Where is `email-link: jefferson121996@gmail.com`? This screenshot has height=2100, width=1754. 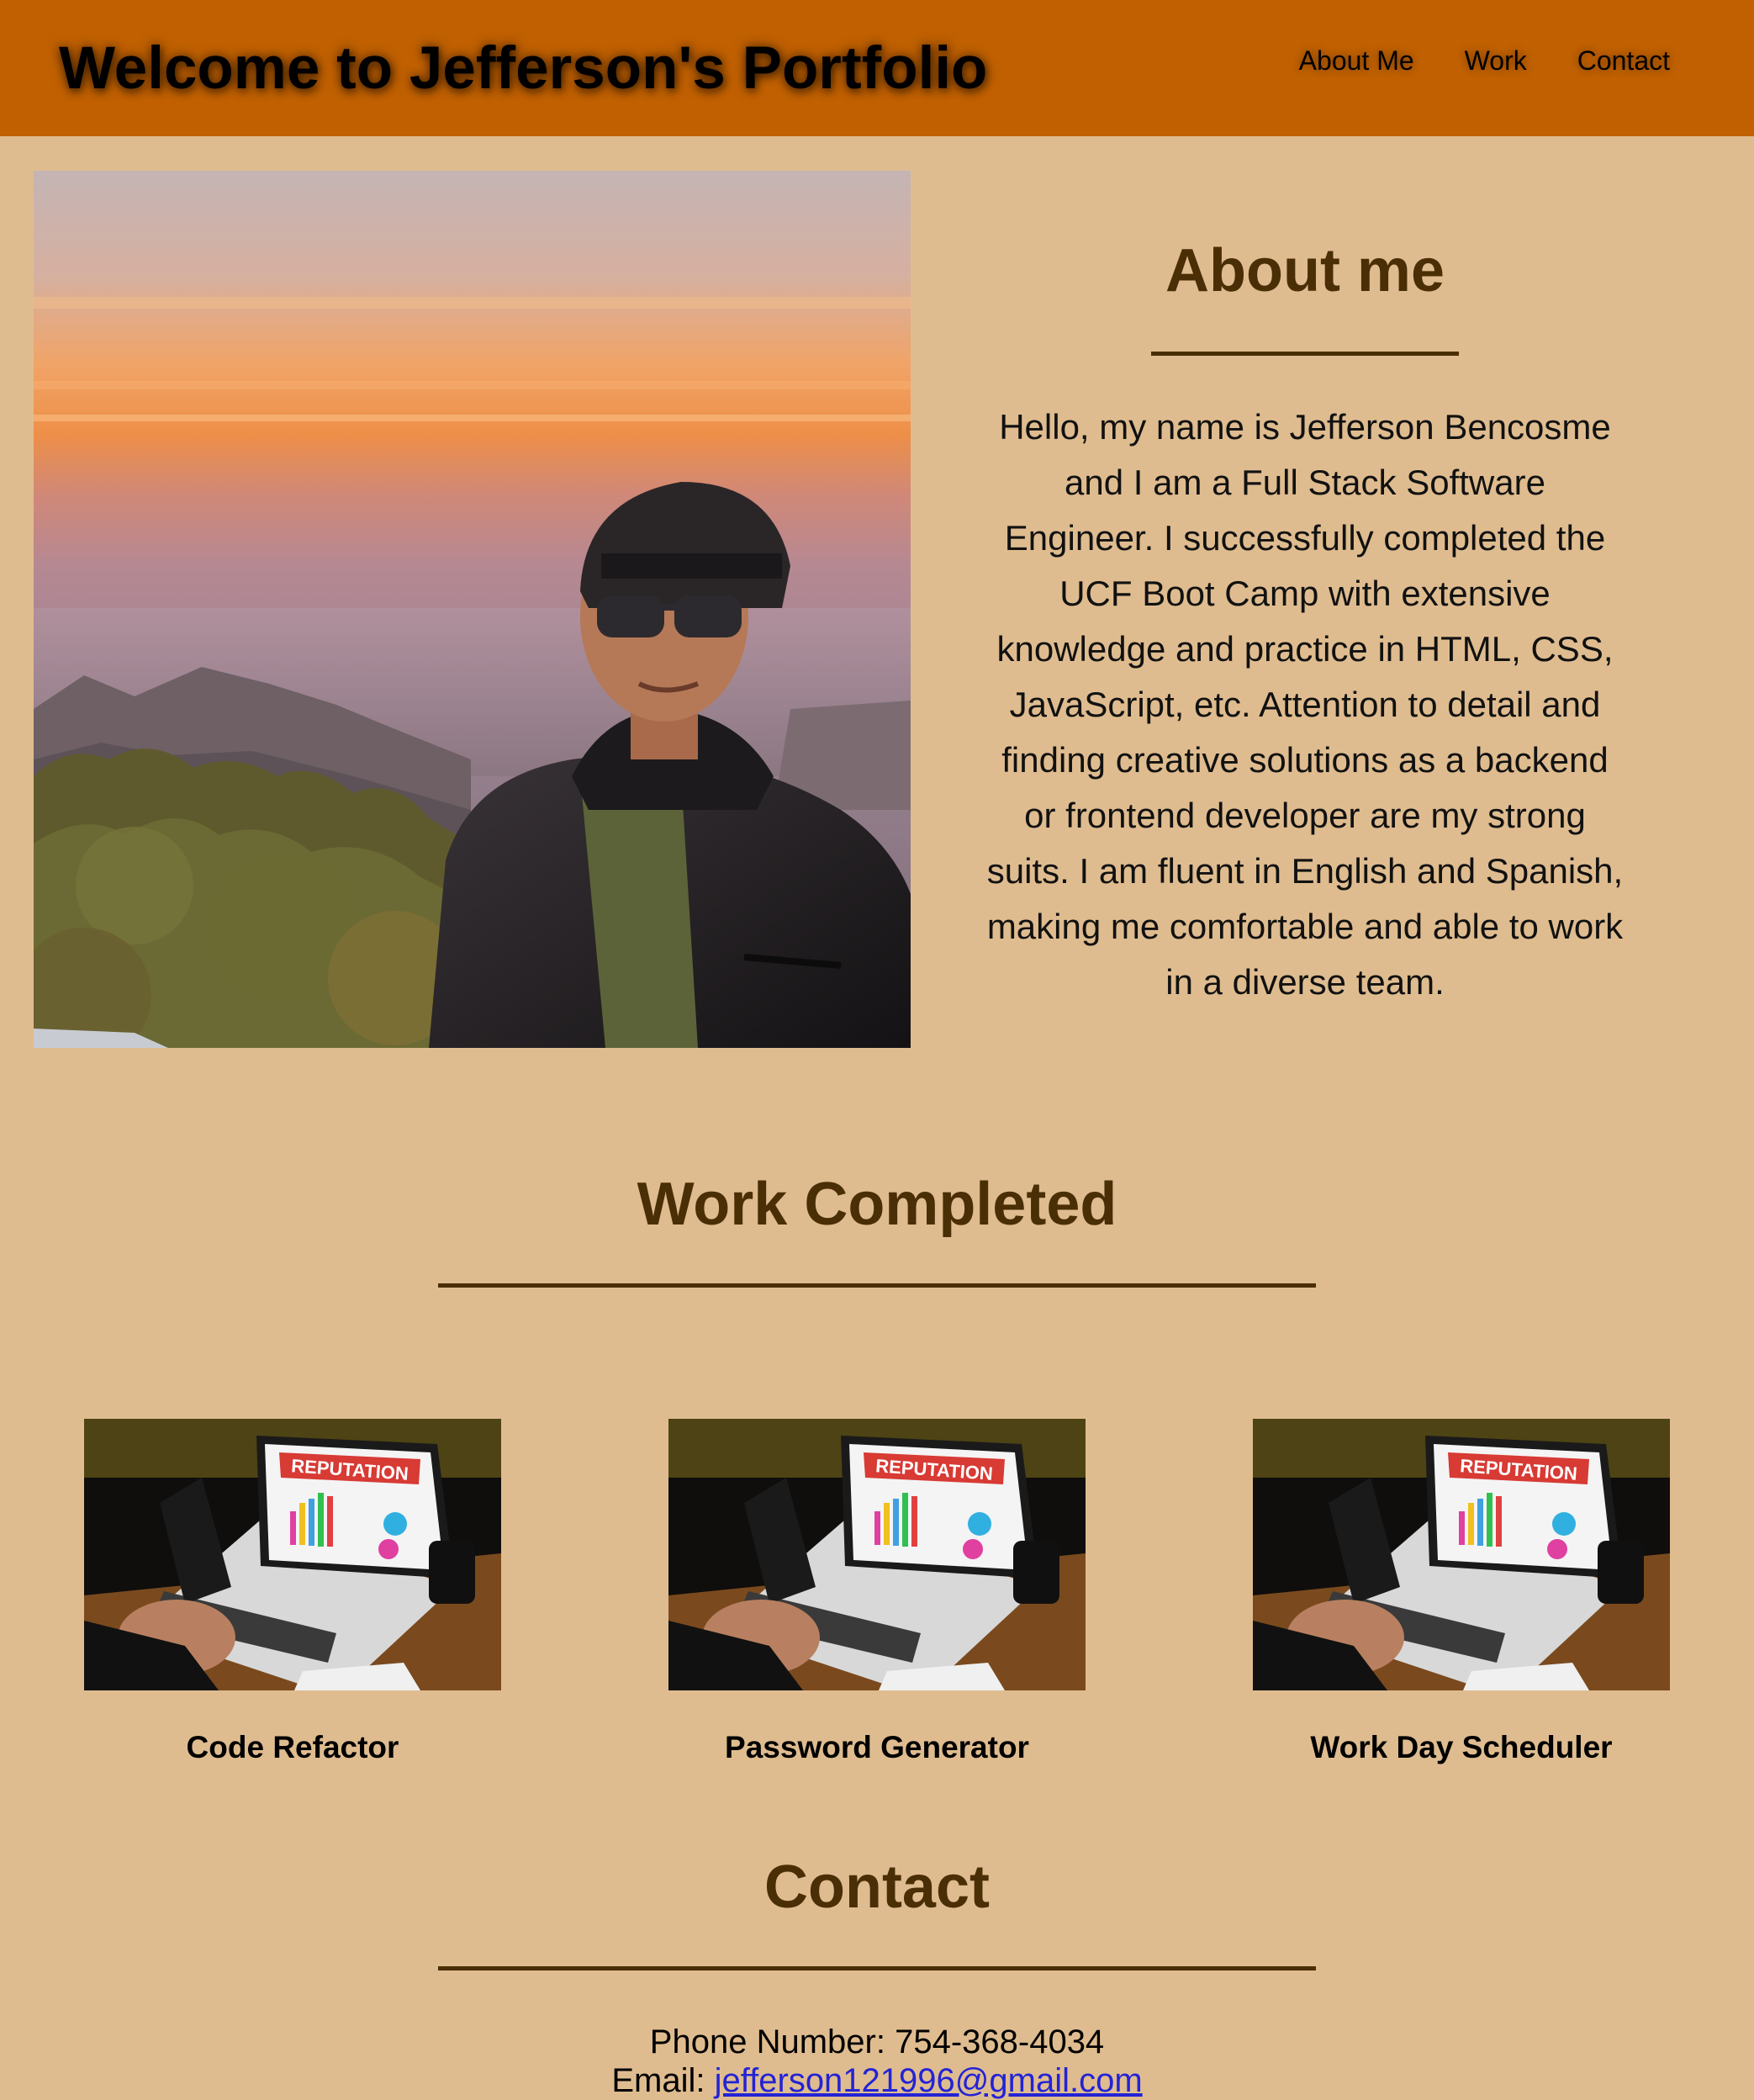 email-link: jefferson121996@gmail.com is located at coordinates (929, 2080).